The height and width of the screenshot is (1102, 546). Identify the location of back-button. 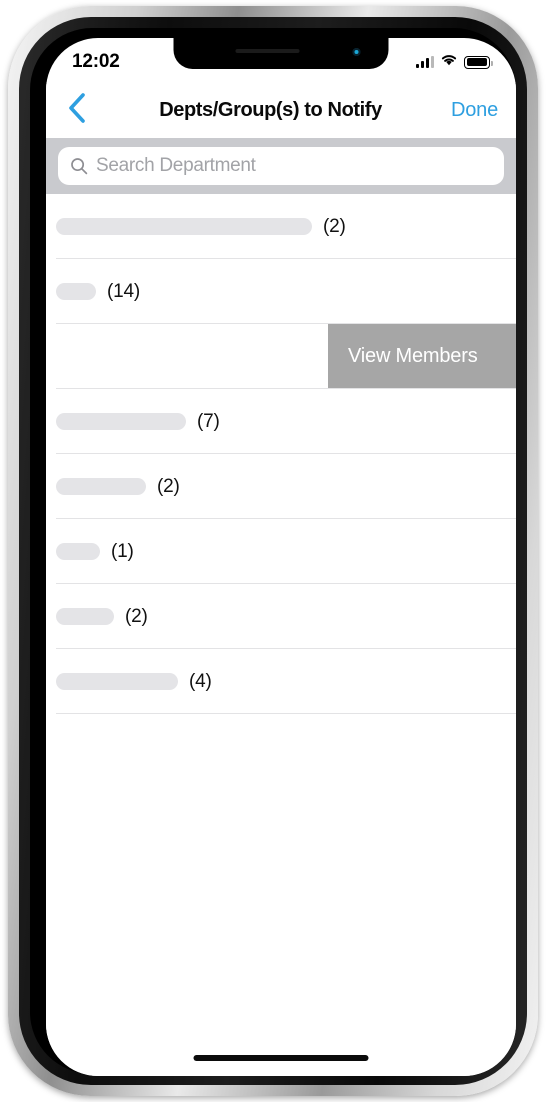
(77, 110).